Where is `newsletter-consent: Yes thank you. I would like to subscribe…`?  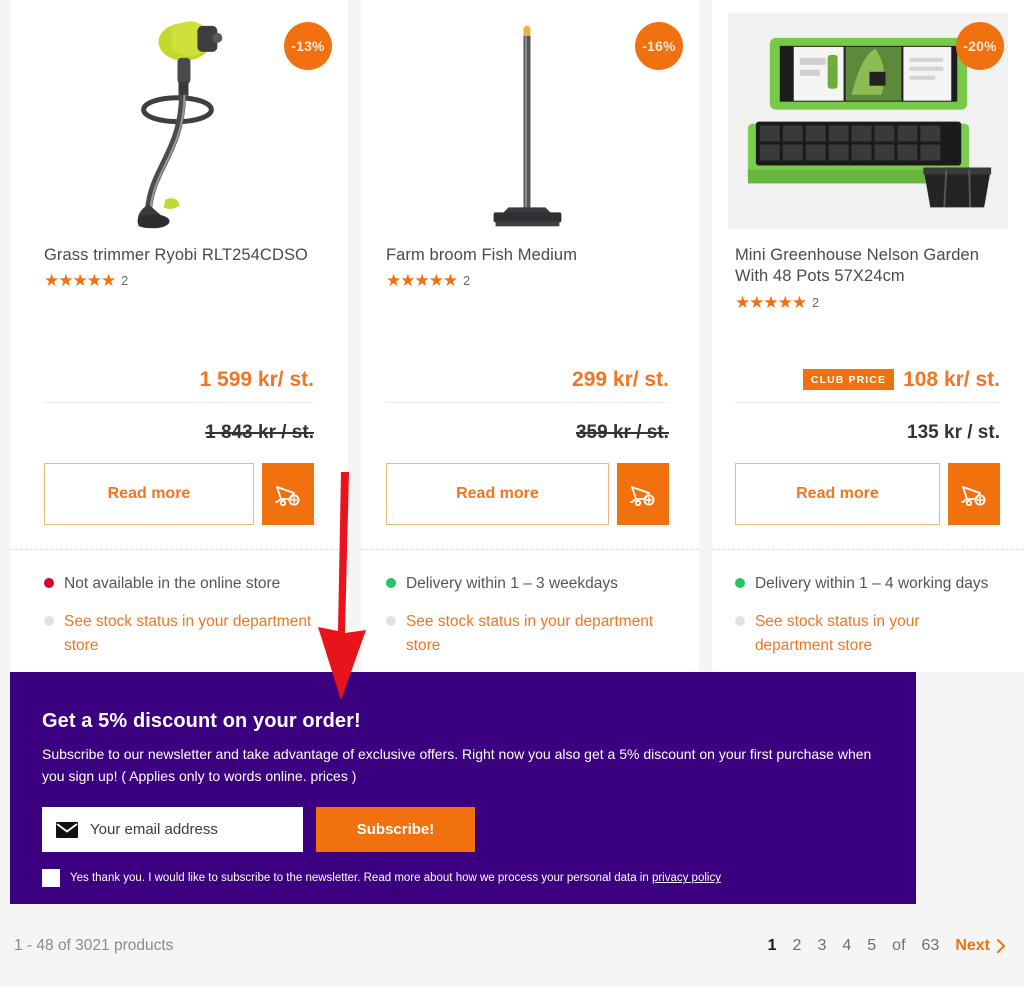 newsletter-consent: Yes thank you. I would like to subscribe… is located at coordinates (463, 878).